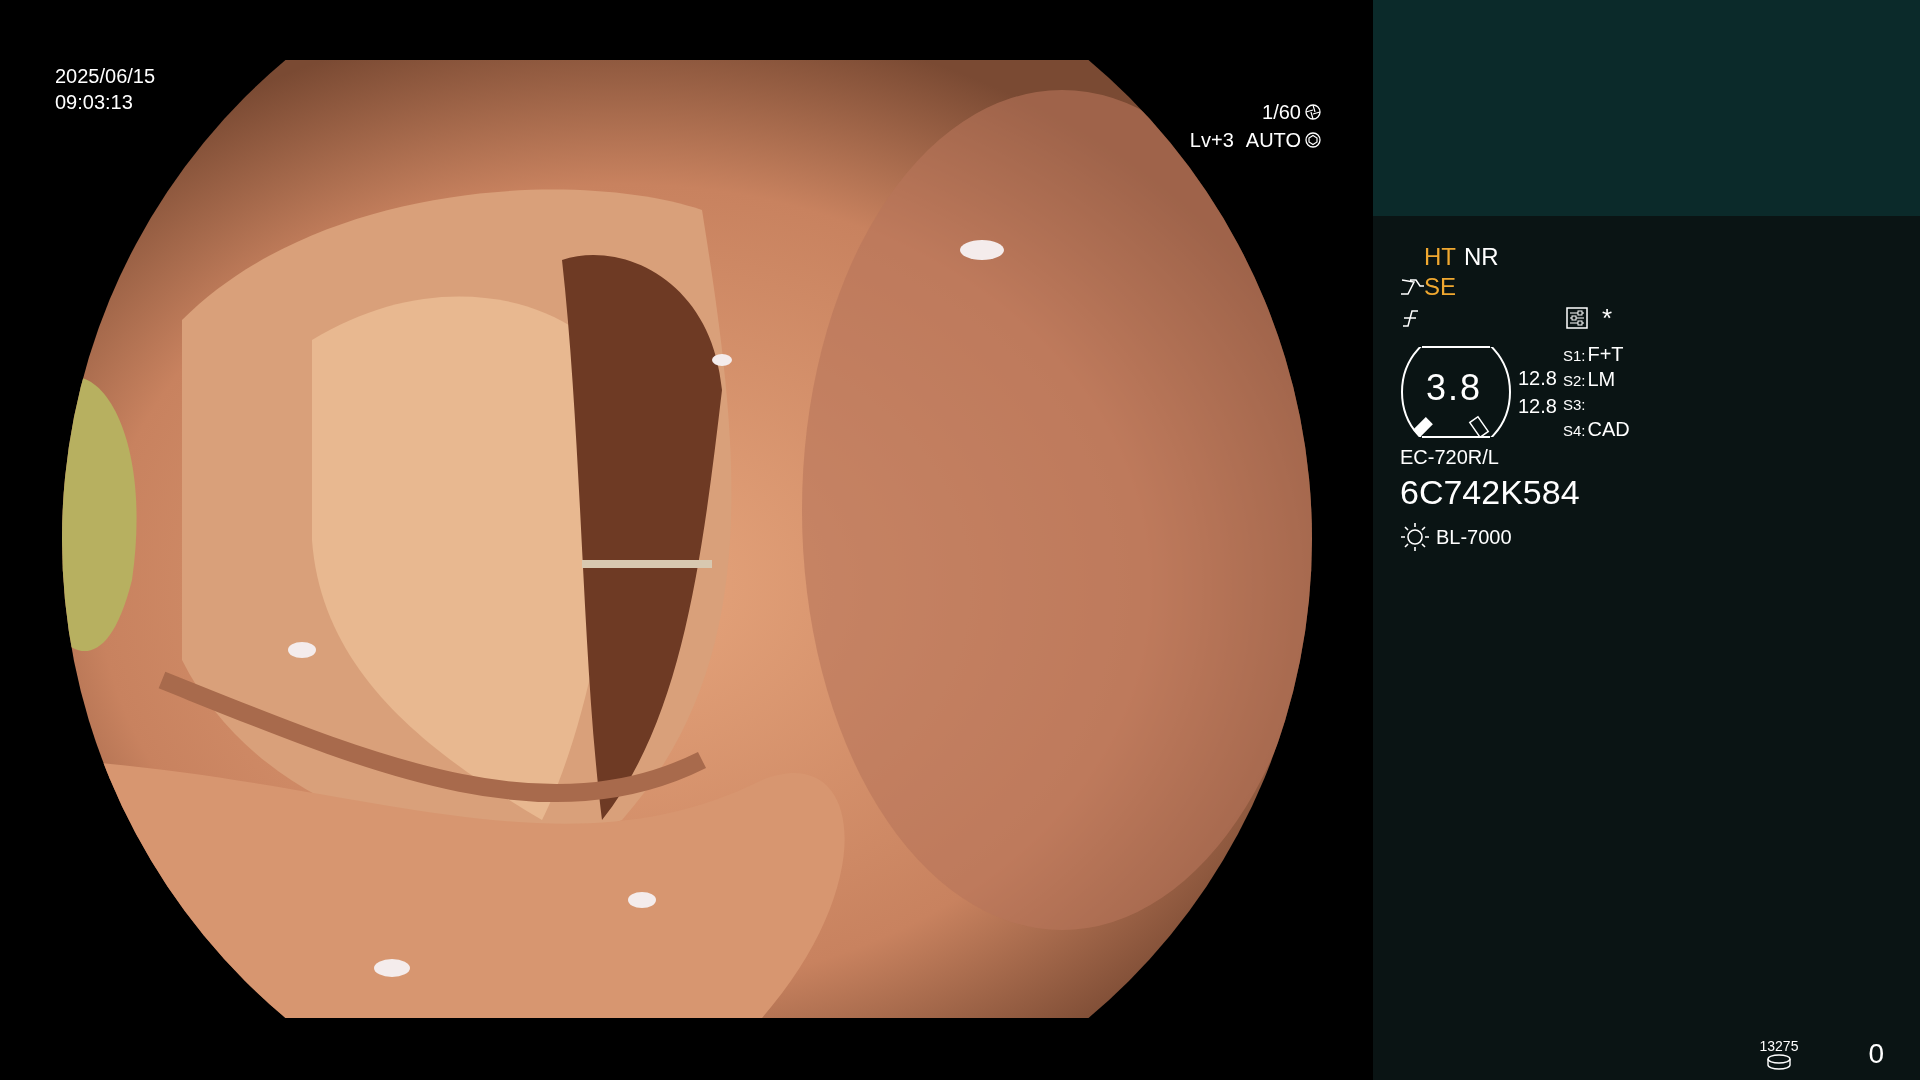 The image size is (1920, 1080). I want to click on switch-value: LM, so click(1601, 379).